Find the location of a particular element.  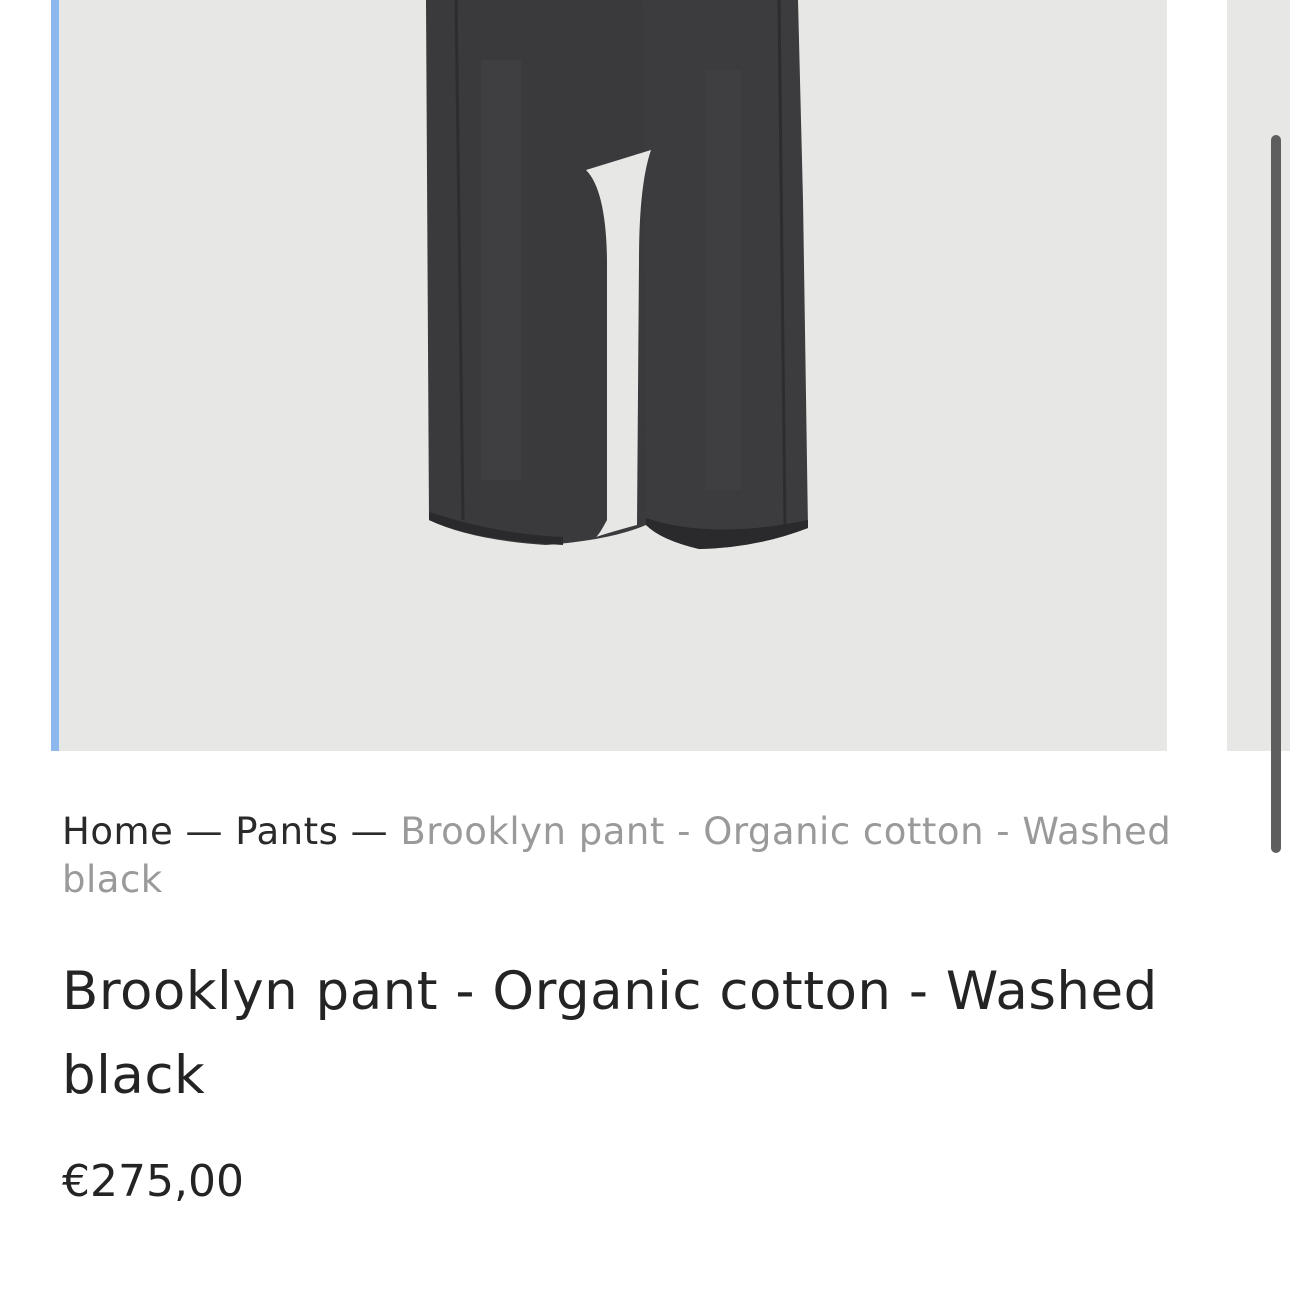

jeans-wash-highlight-right is located at coordinates (723, 280).